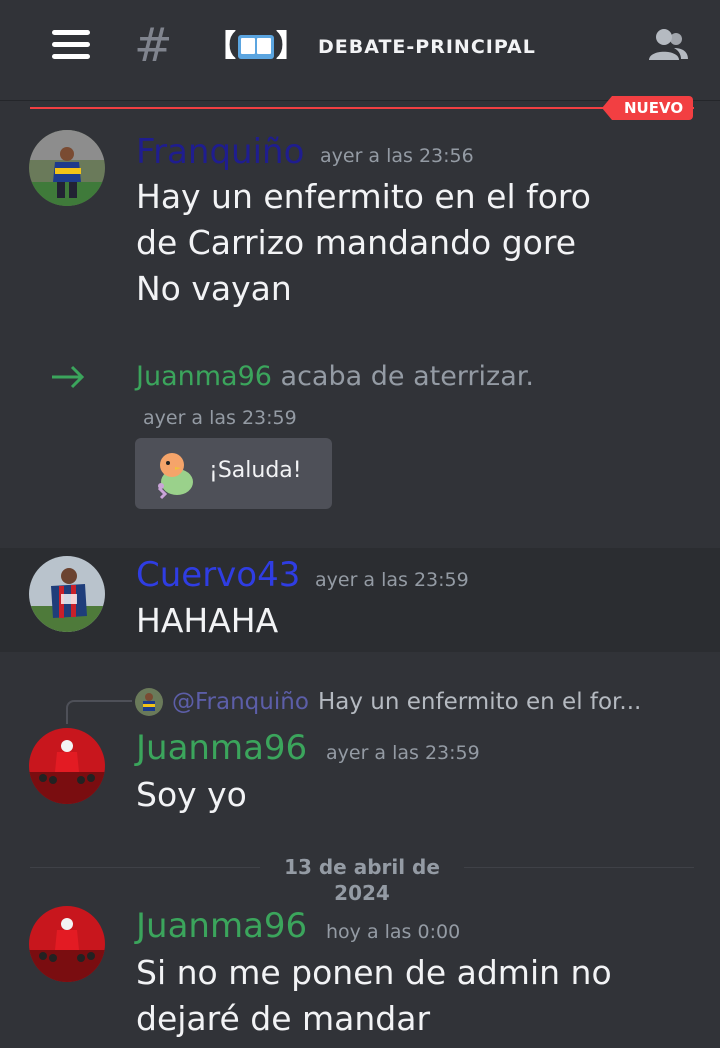 This screenshot has width=720, height=1048. Describe the element at coordinates (291, 46) in the screenshot. I see `bracket-right: 】` at that location.